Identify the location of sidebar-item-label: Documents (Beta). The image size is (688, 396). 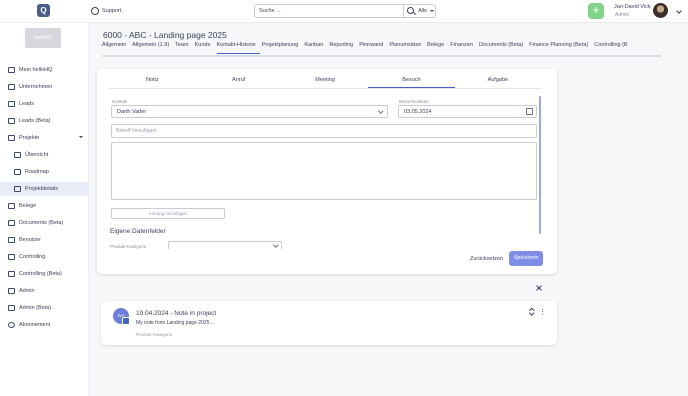
(41, 223).